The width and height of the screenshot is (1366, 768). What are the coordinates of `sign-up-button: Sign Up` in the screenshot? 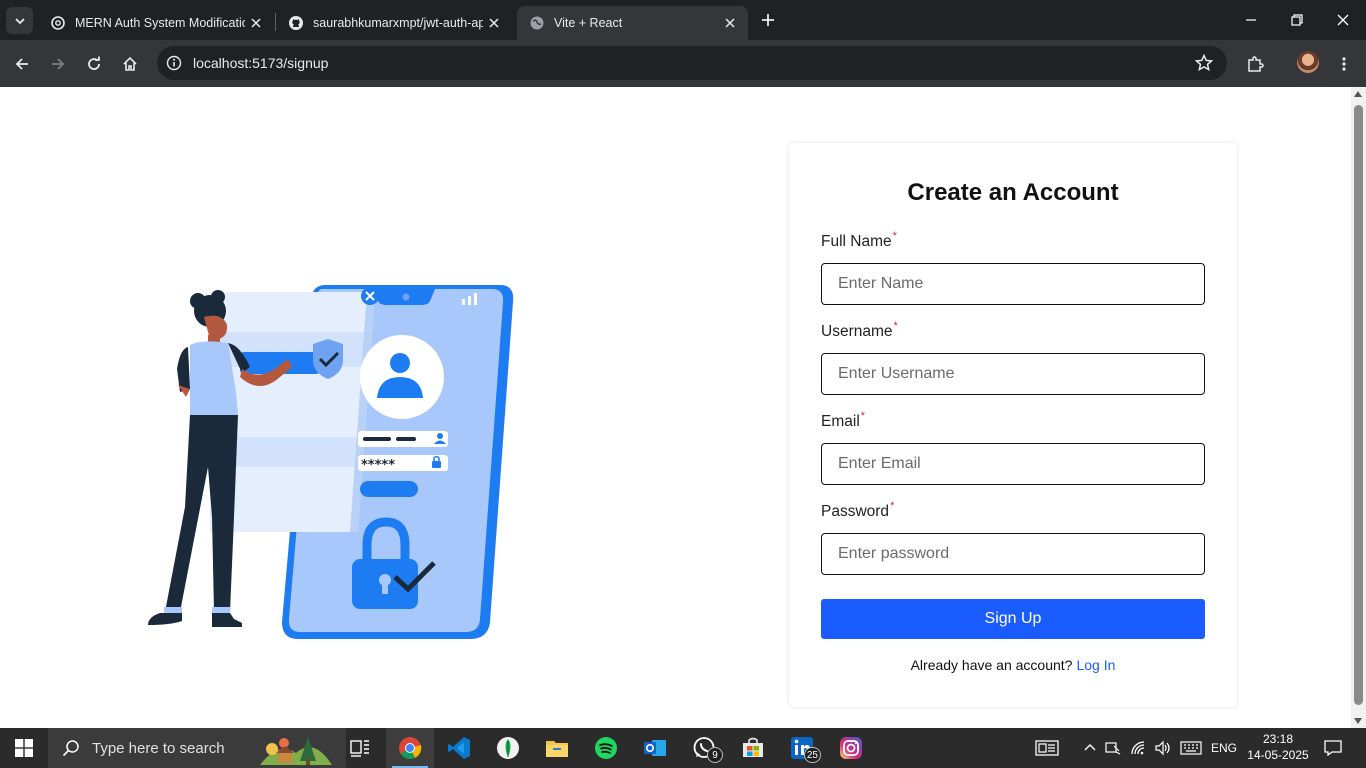 It's located at (1013, 619).